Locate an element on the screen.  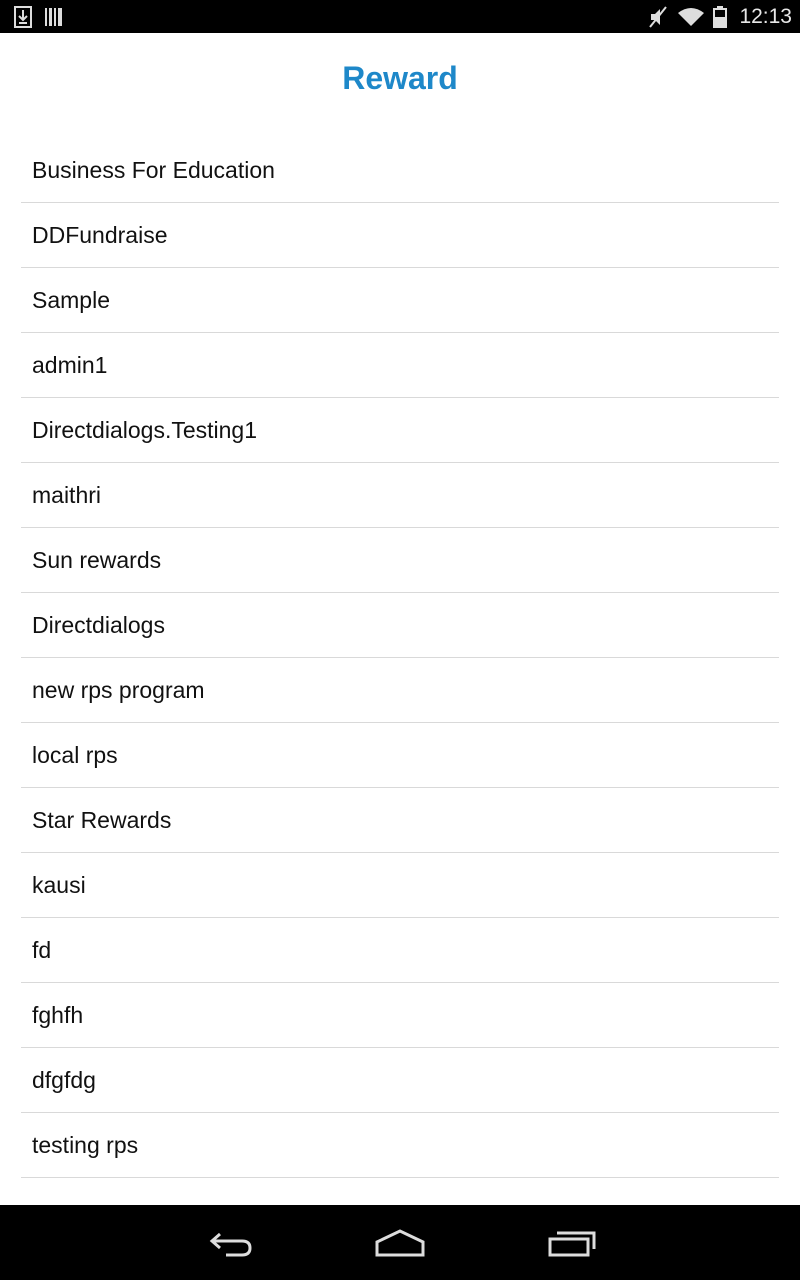
recent-apps-button is located at coordinates (572, 1243).